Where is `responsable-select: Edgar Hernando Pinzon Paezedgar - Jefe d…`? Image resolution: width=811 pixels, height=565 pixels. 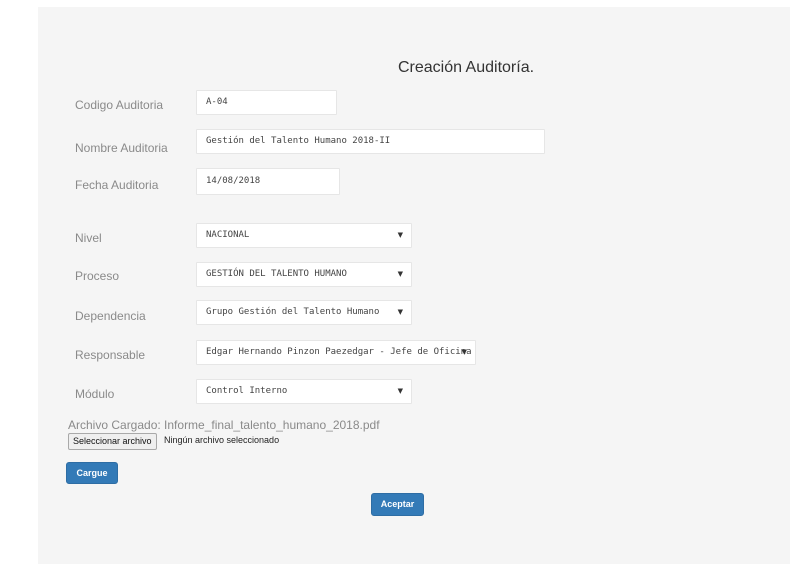
responsable-select: Edgar Hernando Pinzon Paezedgar - Jefe d… is located at coordinates (336, 352).